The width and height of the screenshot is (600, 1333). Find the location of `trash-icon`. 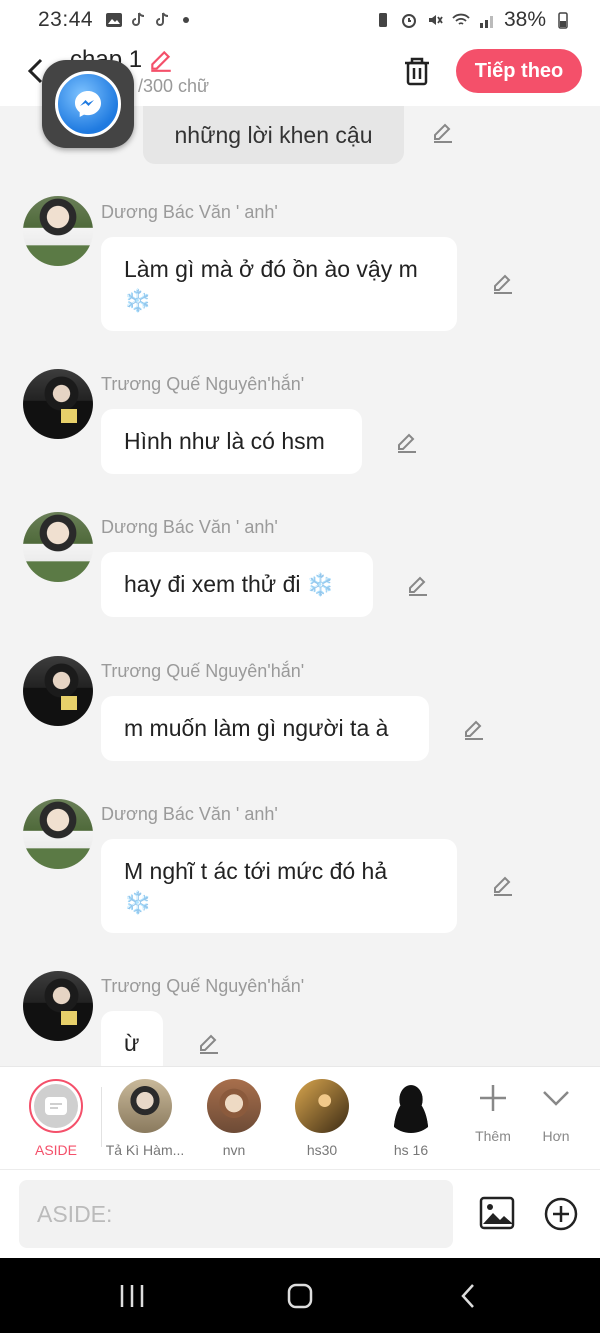

trash-icon is located at coordinates (417, 71).